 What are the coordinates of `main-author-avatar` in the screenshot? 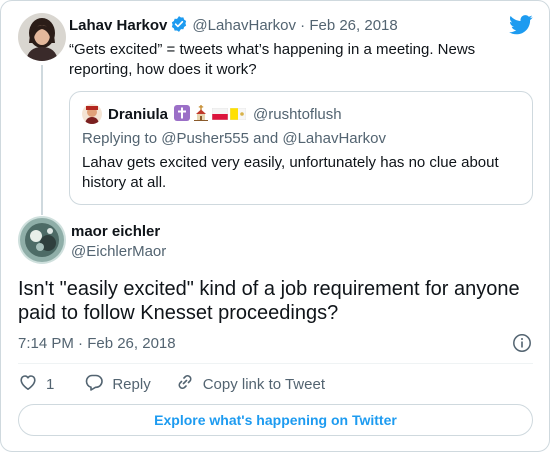 It's located at (42, 240).